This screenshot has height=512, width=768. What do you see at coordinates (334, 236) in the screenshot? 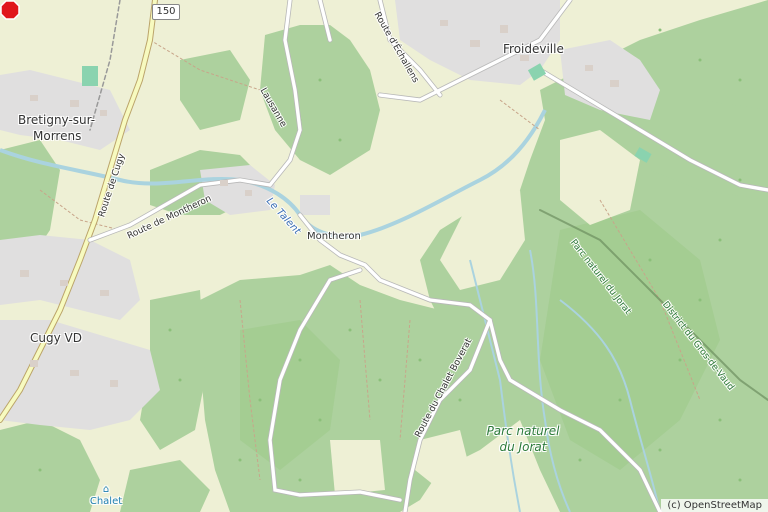
I see `place-montheron: Montheron` at bounding box center [334, 236].